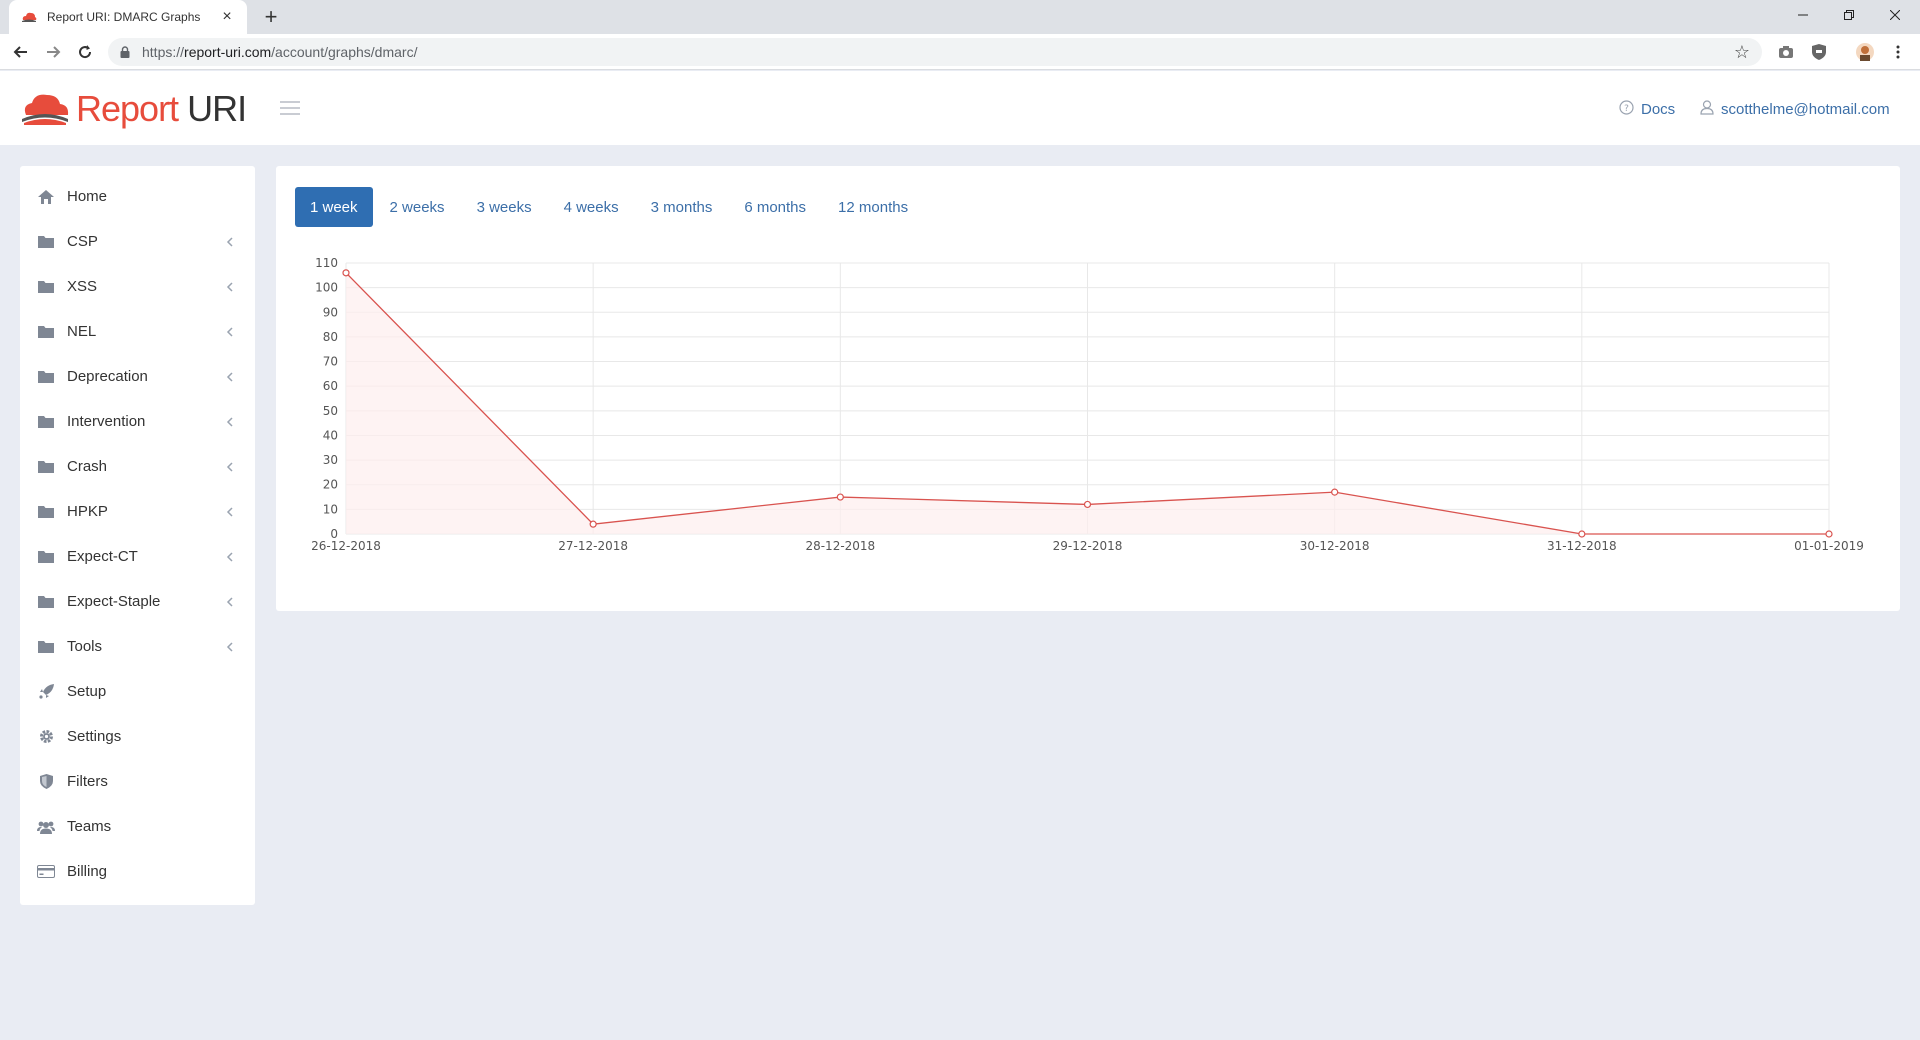  I want to click on y-tick-label: 90, so click(330, 312).